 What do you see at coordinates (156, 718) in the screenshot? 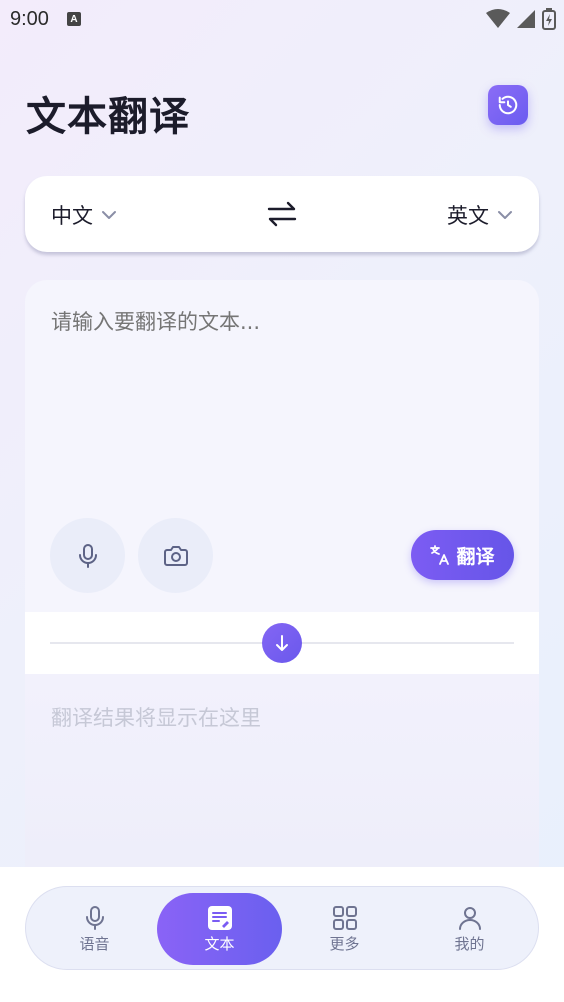
I see `result-placeholder: 翻译结果将显示在这里` at bounding box center [156, 718].